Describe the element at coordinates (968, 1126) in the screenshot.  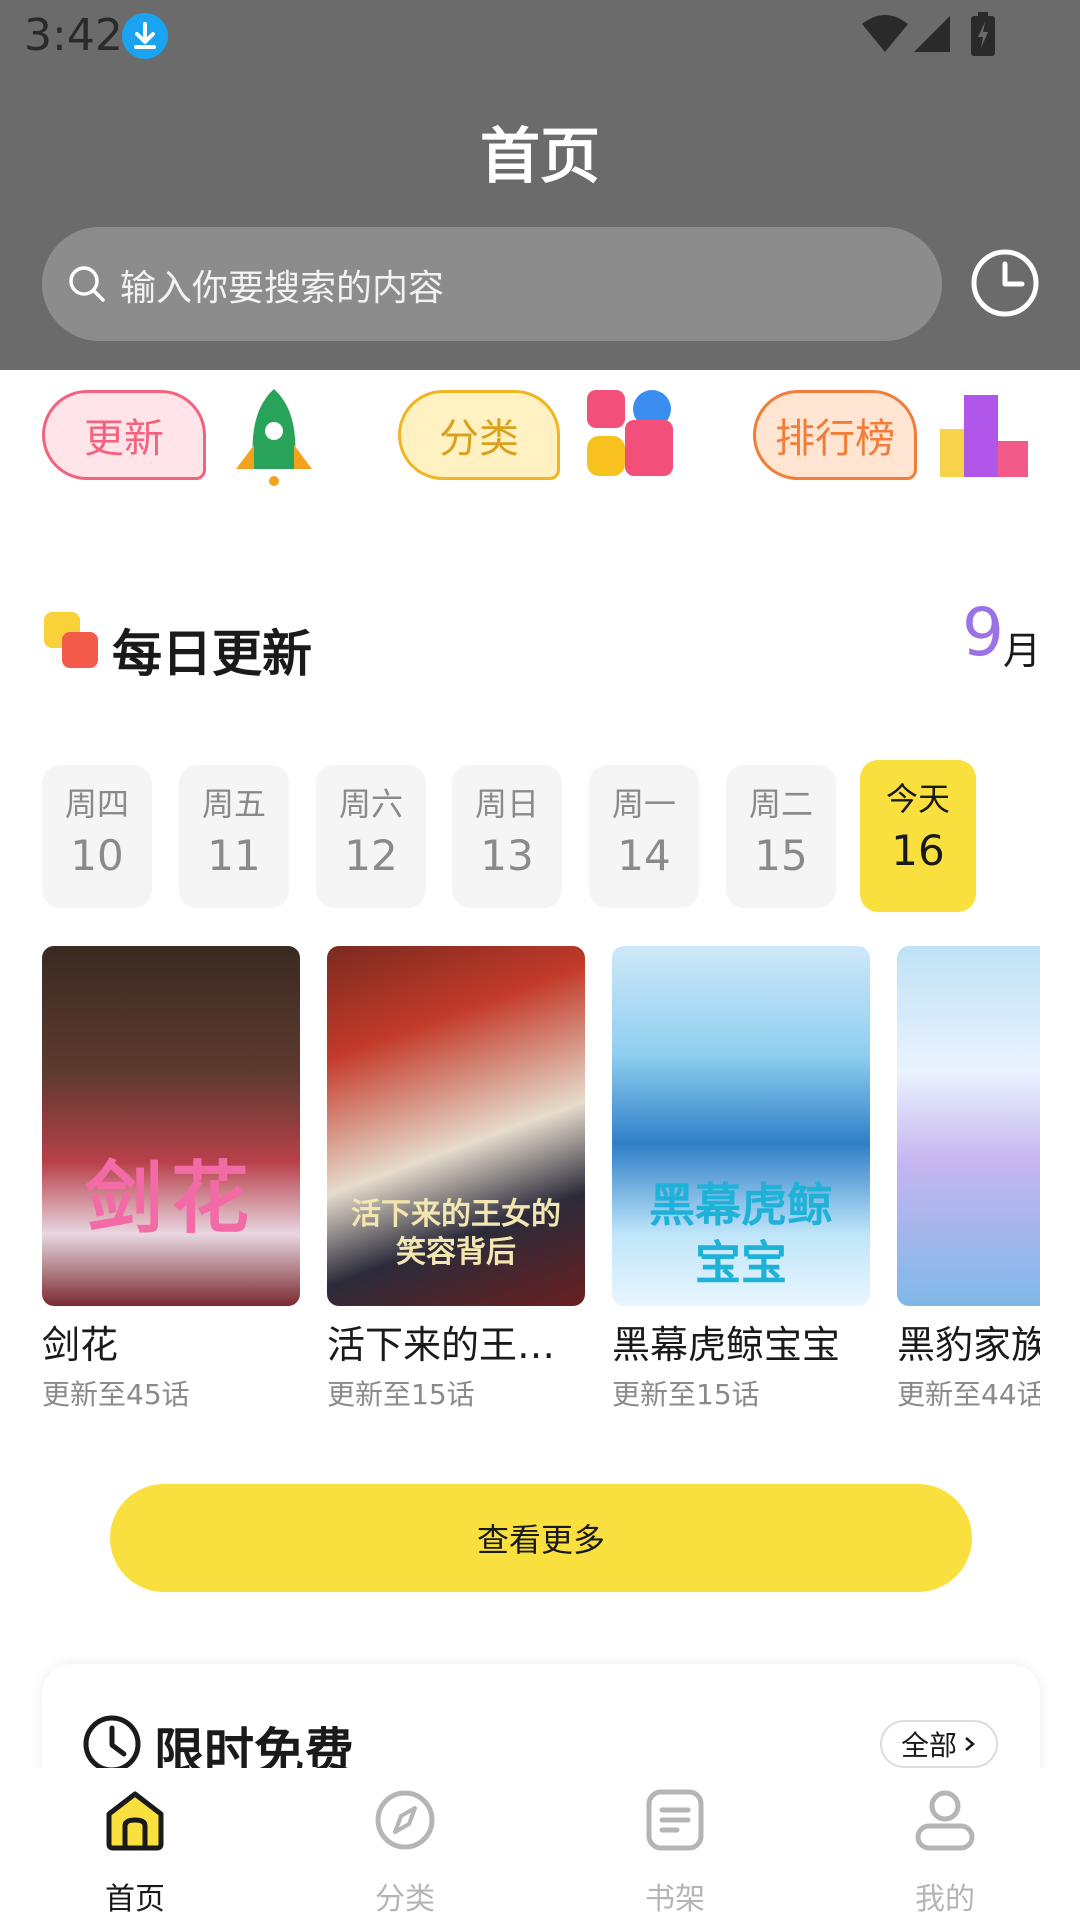
I see `comic-cover` at that location.